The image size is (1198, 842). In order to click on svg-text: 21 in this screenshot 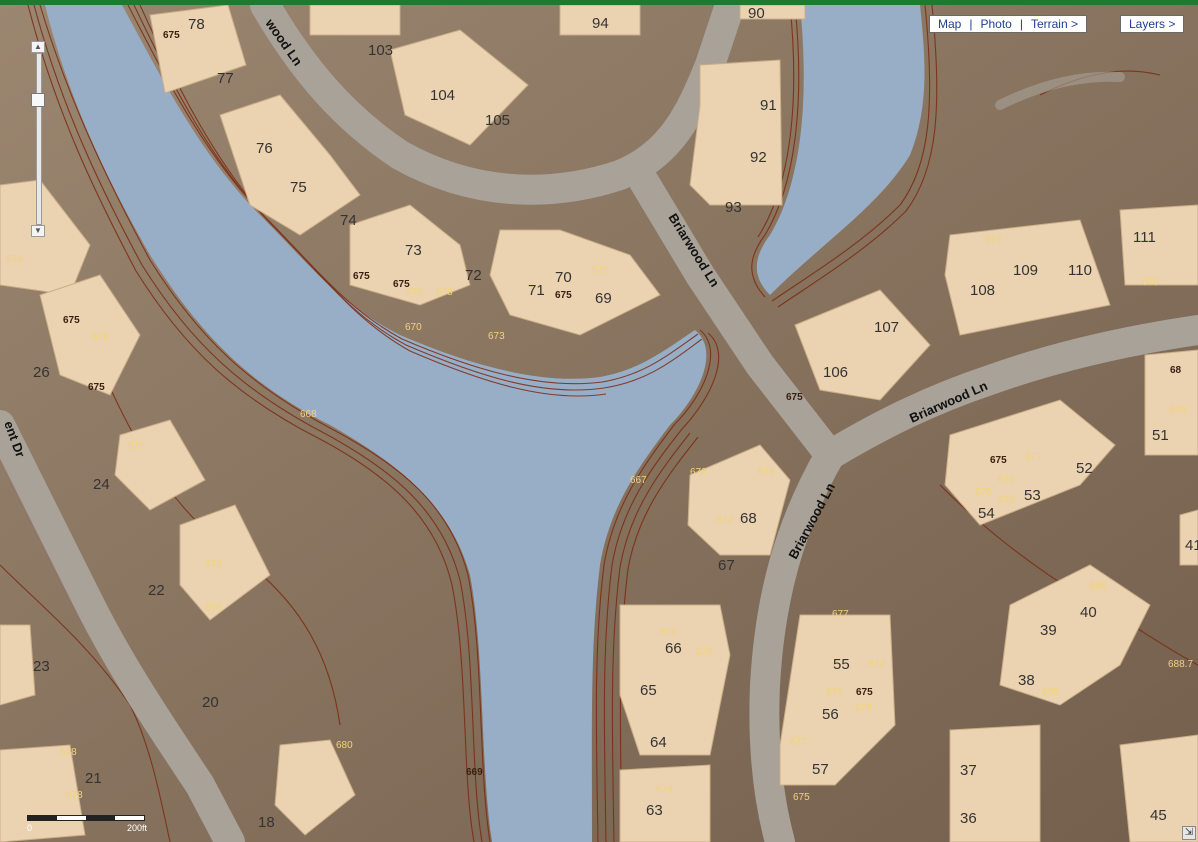, I will do `click(93, 778)`.